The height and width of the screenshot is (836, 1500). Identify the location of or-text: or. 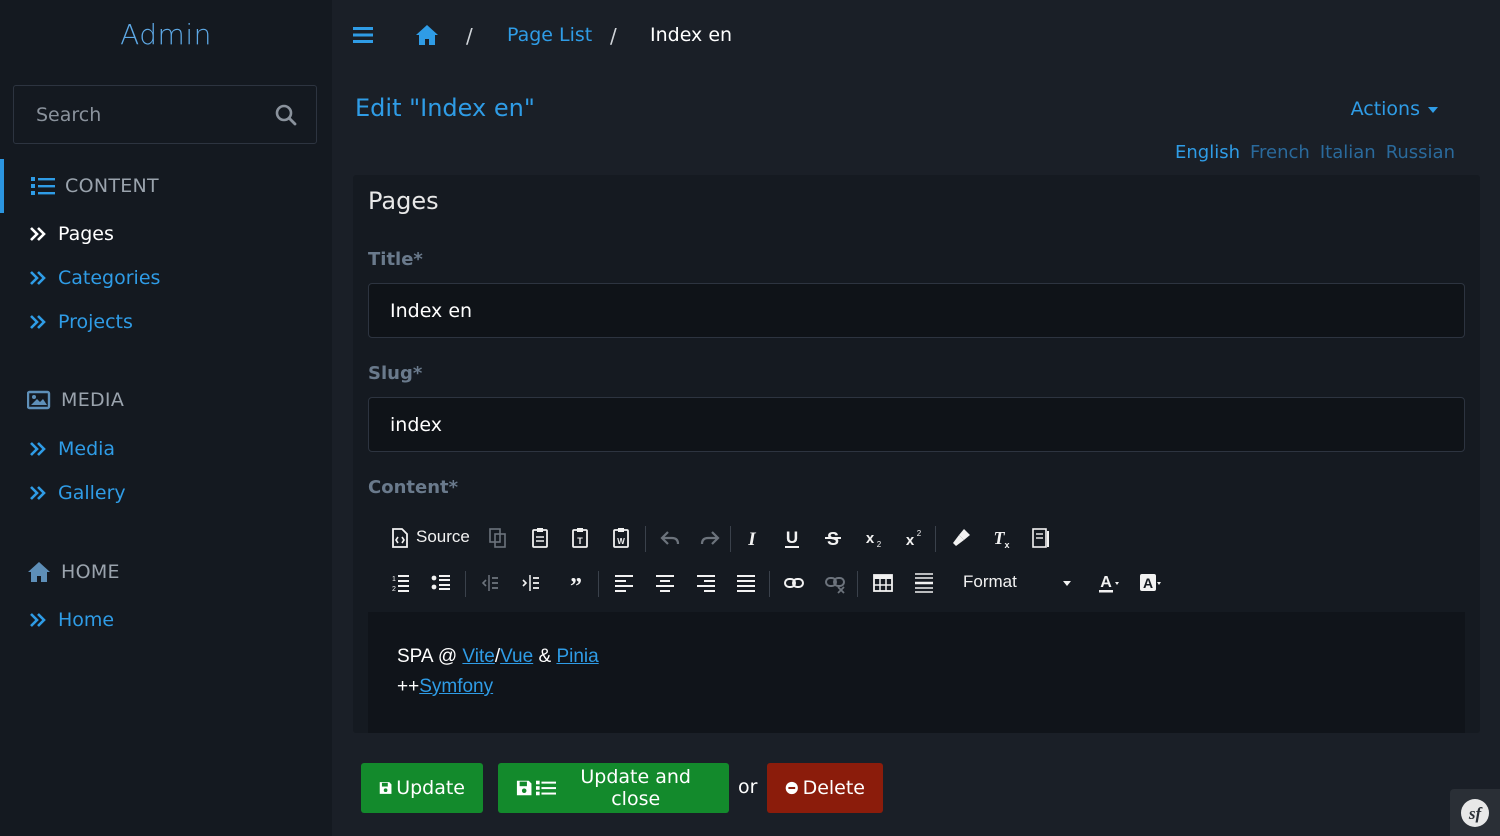
(748, 787).